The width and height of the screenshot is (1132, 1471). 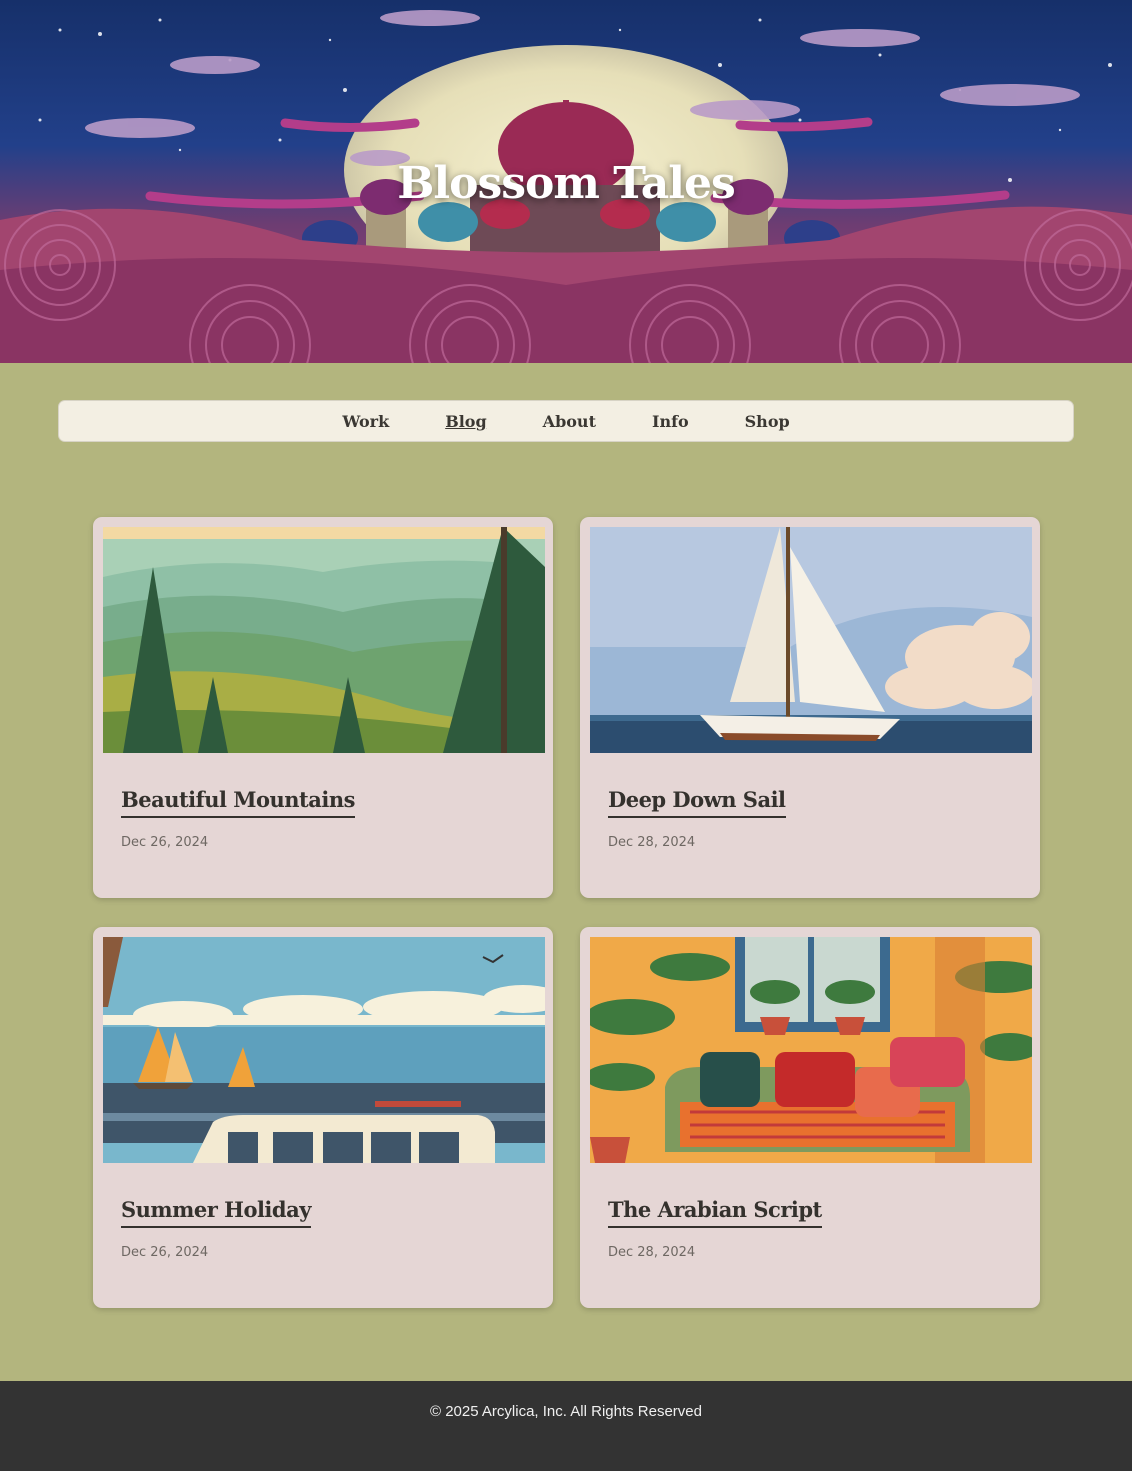 I want to click on post-title: Beautiful Mountains, so click(x=238, y=802).